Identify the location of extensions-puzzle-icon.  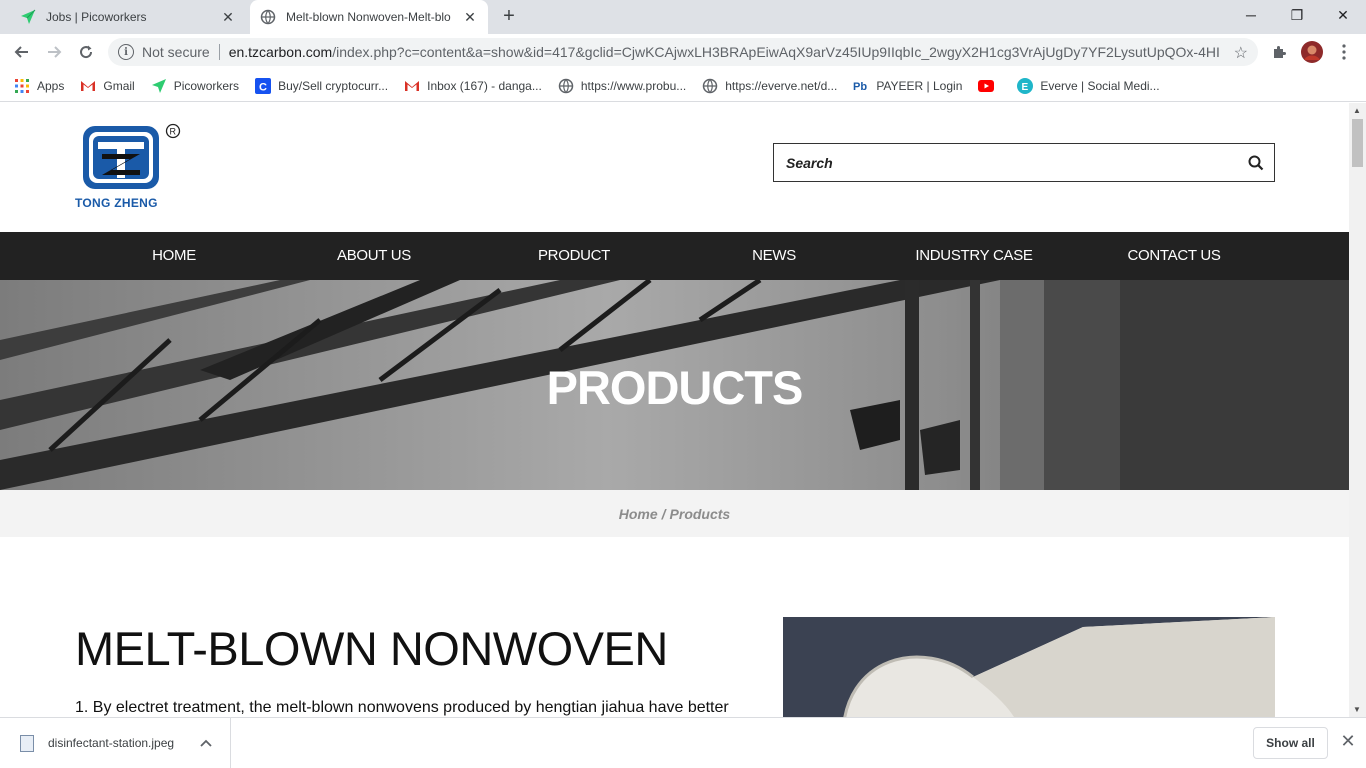
(1279, 52).